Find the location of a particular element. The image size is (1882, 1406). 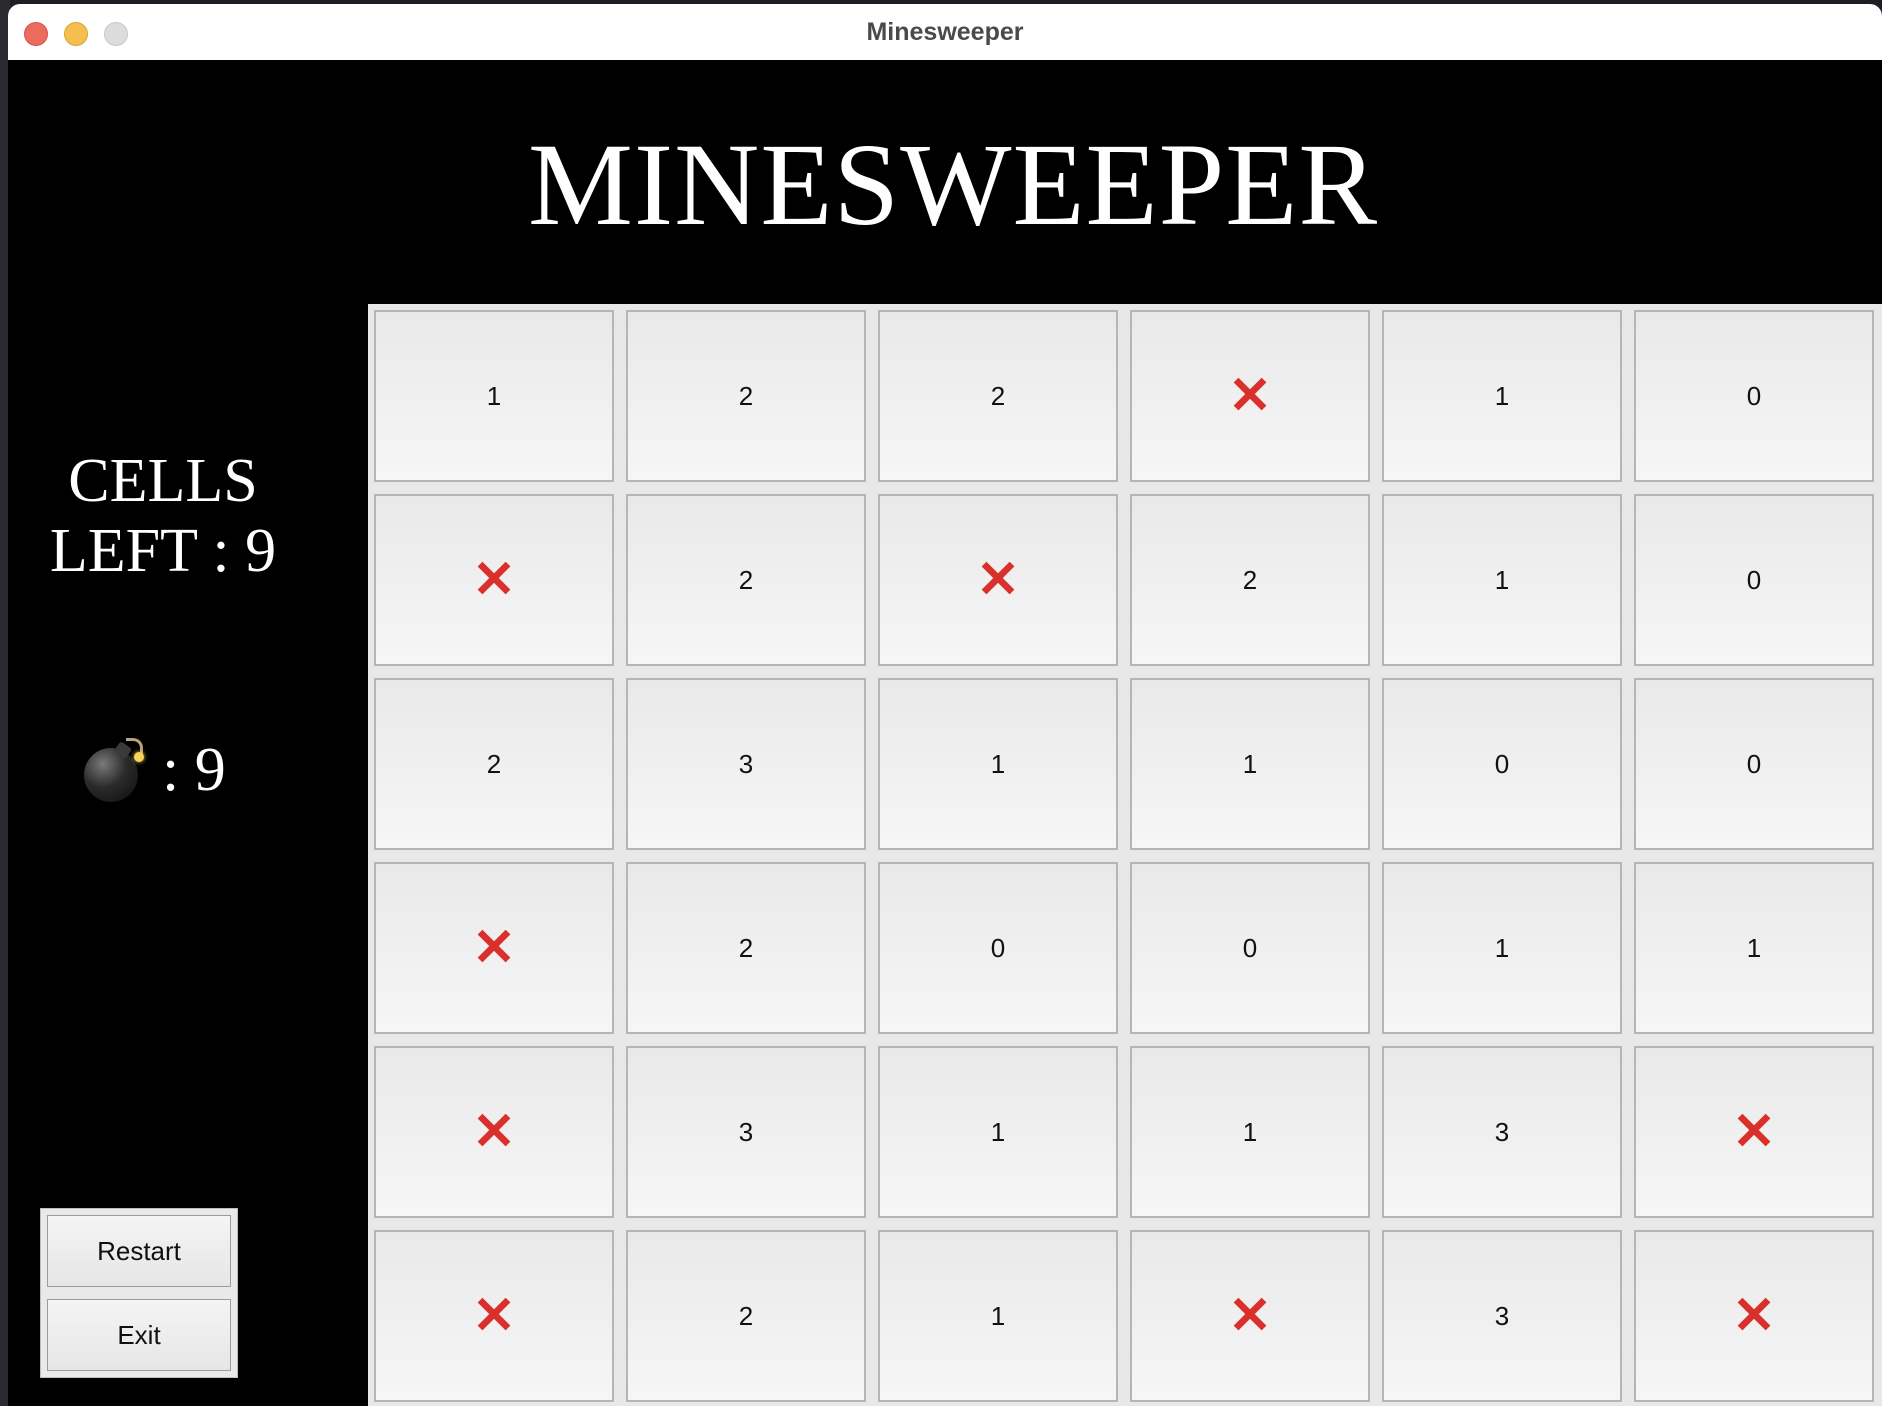

exit-button: Exit is located at coordinates (139, 1335).